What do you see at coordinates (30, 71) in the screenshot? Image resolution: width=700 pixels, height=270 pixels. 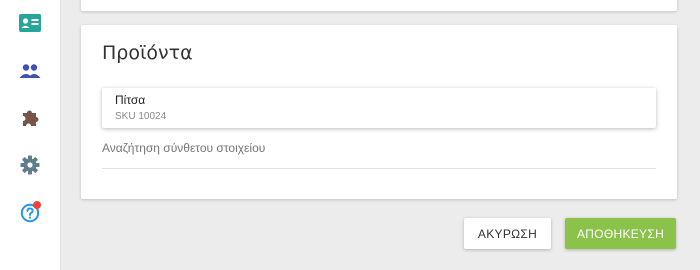 I see `people-icon` at bounding box center [30, 71].